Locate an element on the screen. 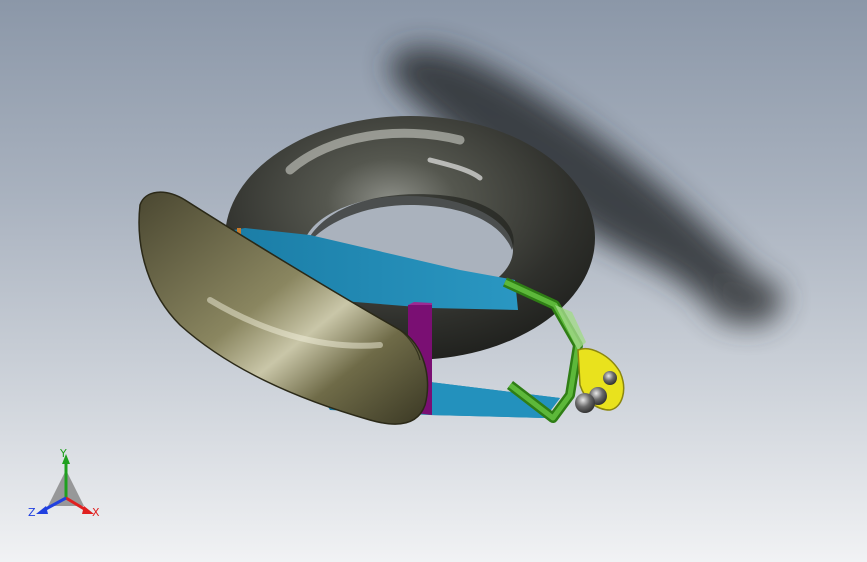  orientation-triad-icon: Y X Z is located at coordinates (66, 488).